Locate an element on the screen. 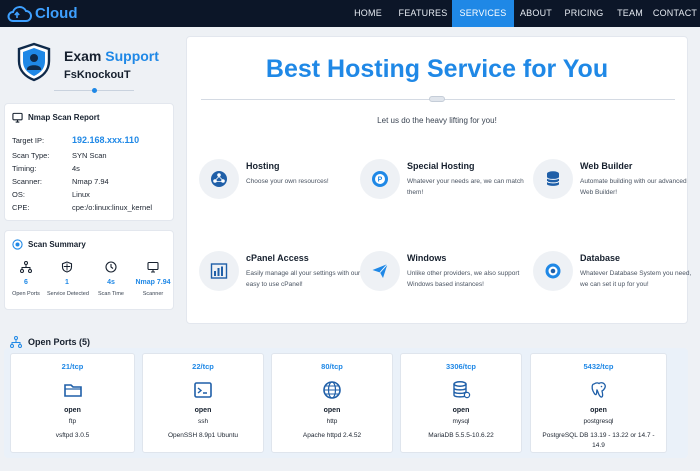 This screenshot has height=471, width=700. report-row-target-ip: Target IP: 192.168.xxx.110 is located at coordinates (76, 140).